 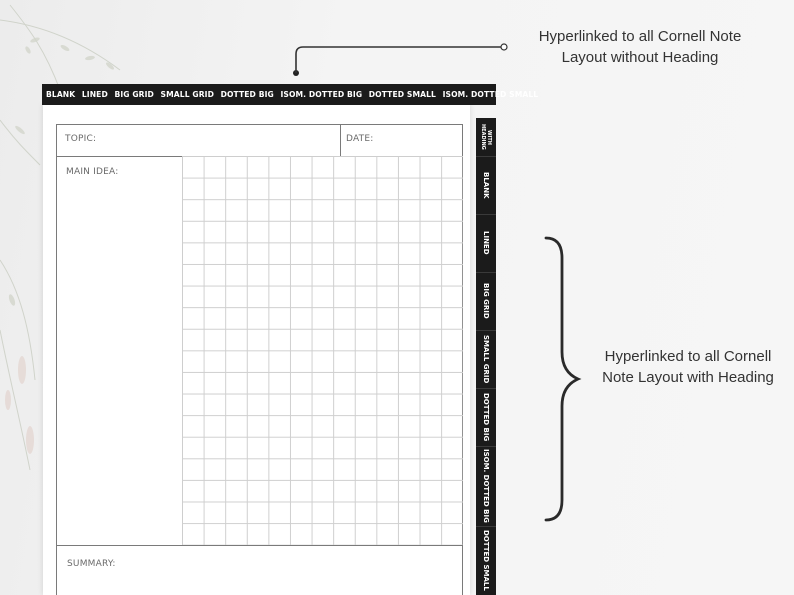 I want to click on top-tab-isom-dotted-small: ISOM. DOTTED SMALL, so click(x=490, y=94).